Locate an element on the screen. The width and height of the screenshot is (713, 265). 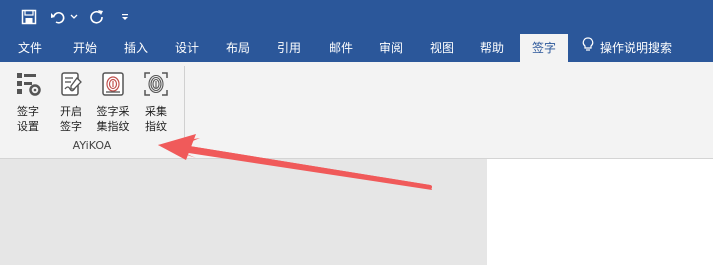
tab-insert: 插入 is located at coordinates (136, 48).